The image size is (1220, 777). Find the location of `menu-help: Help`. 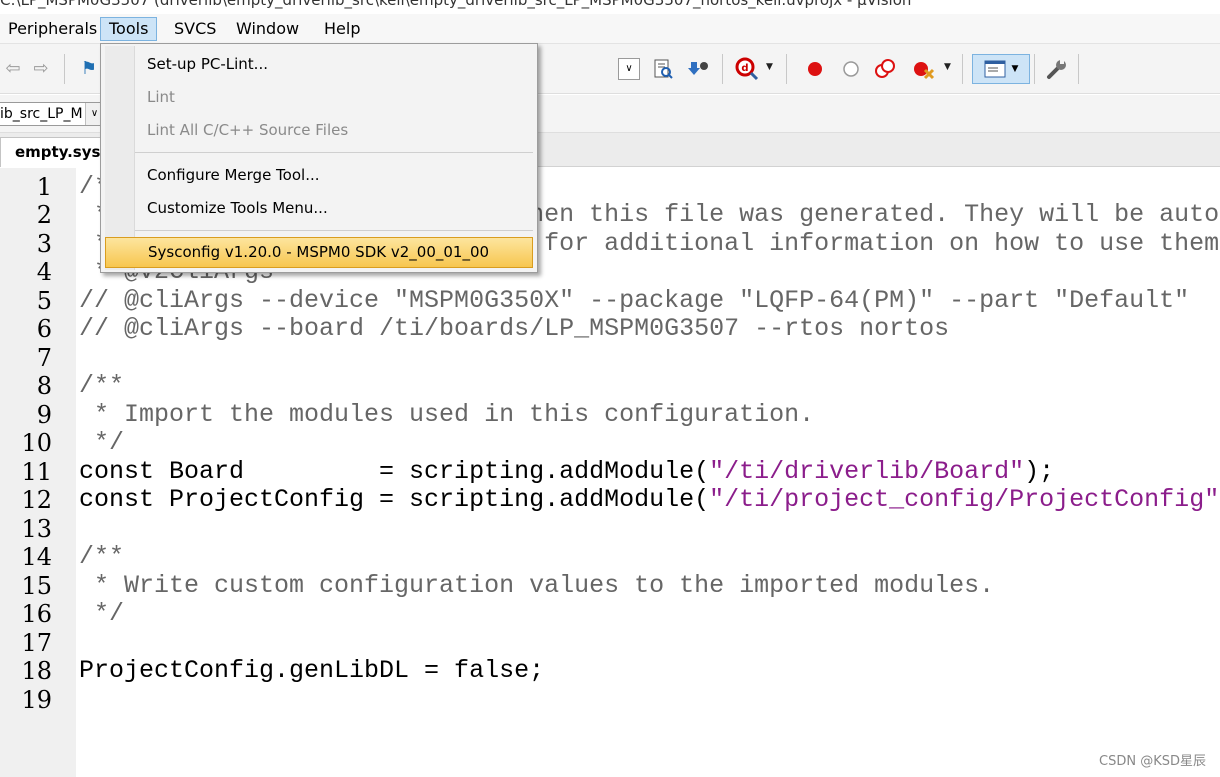

menu-help: Help is located at coordinates (342, 29).